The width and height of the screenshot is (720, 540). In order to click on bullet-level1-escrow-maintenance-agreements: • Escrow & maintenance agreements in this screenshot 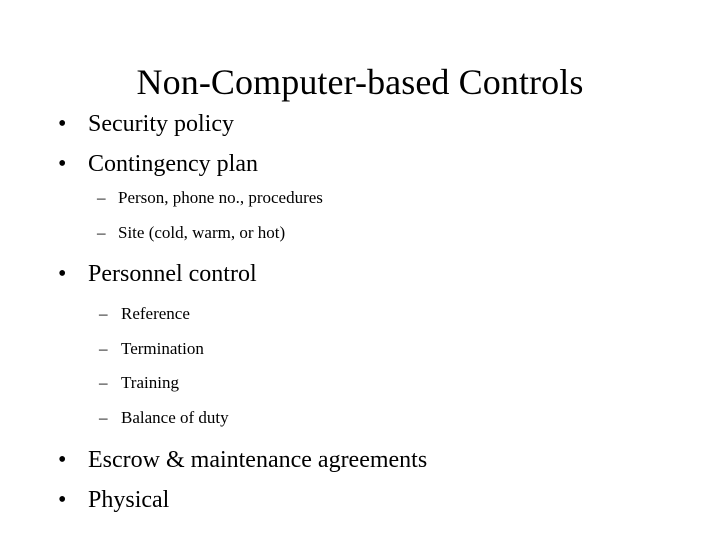, I will do `click(360, 460)`.